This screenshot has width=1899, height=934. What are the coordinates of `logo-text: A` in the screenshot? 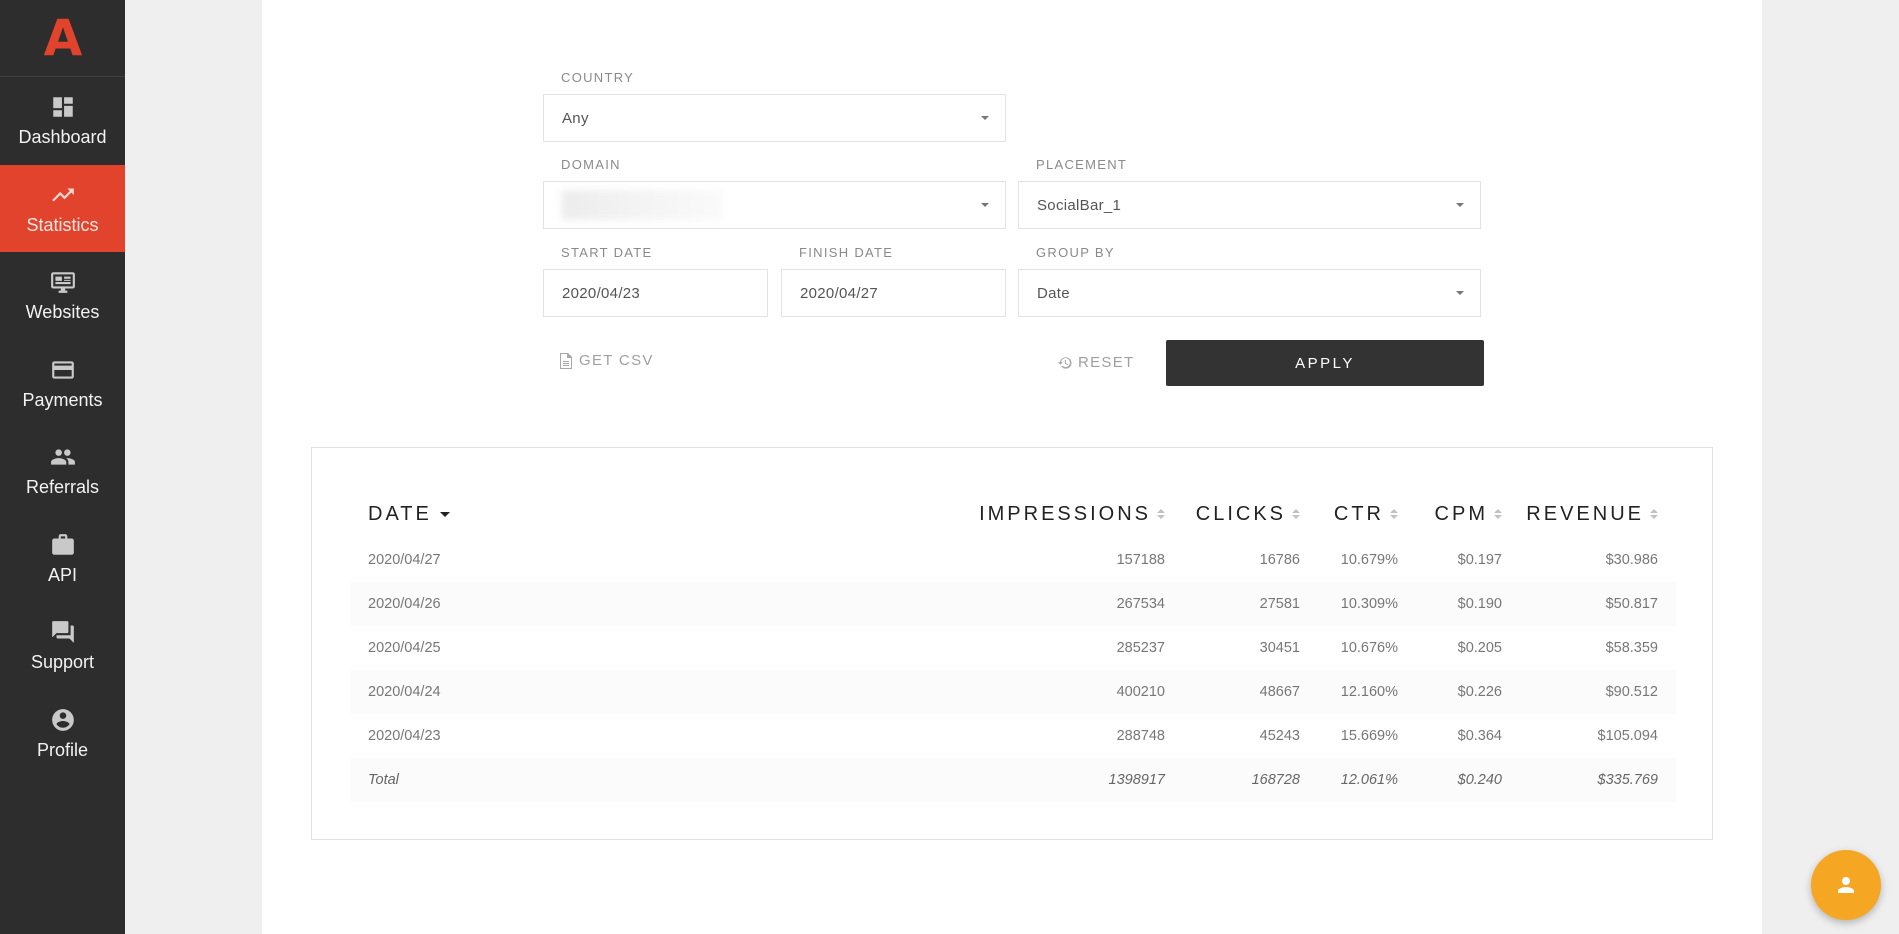 It's located at (63, 38).